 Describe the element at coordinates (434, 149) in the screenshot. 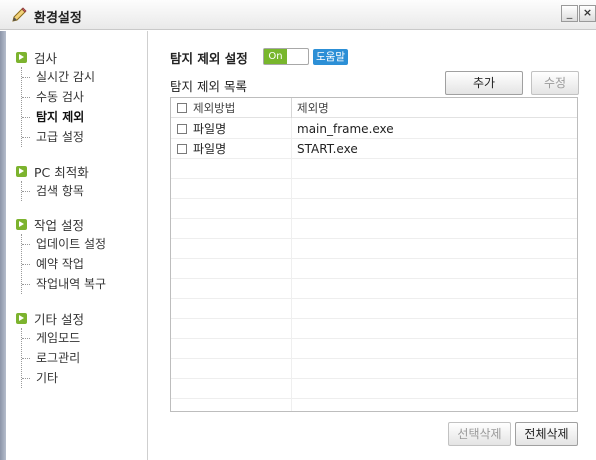

I see `row-name: START.exe` at that location.